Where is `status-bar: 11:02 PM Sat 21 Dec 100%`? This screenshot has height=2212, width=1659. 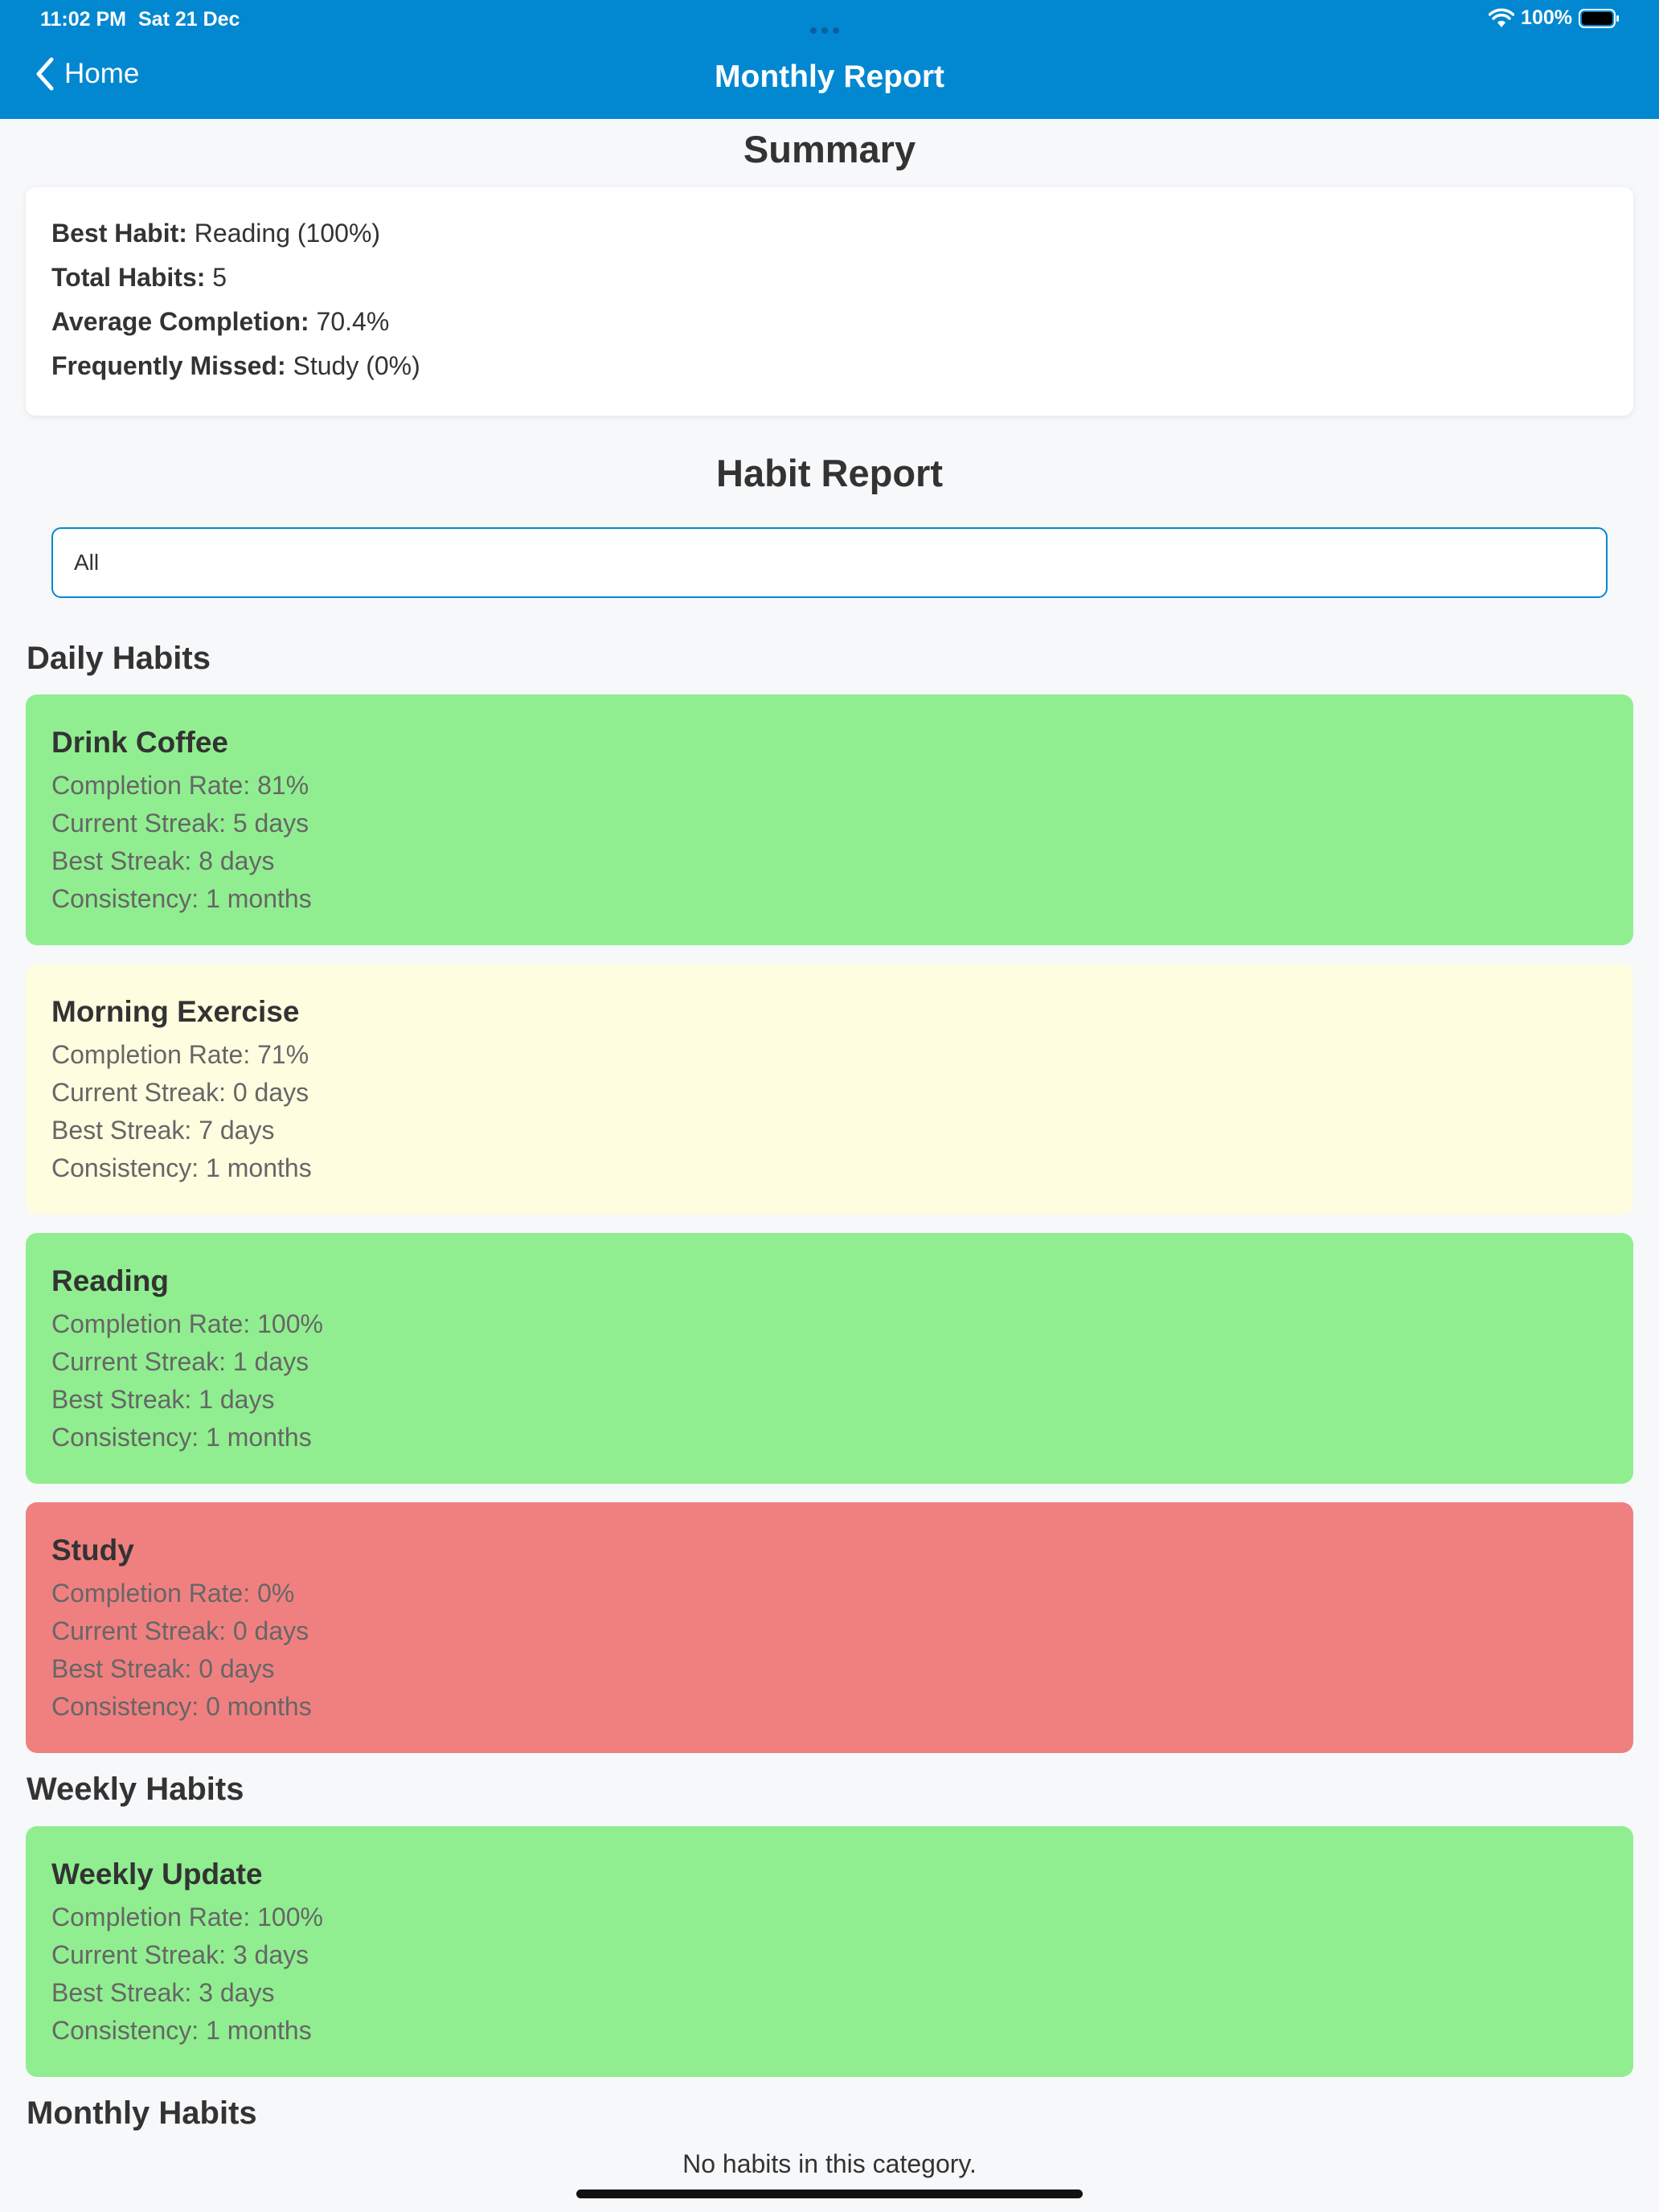
status-bar: 11:02 PM Sat 21 Dec 100% is located at coordinates (829, 19).